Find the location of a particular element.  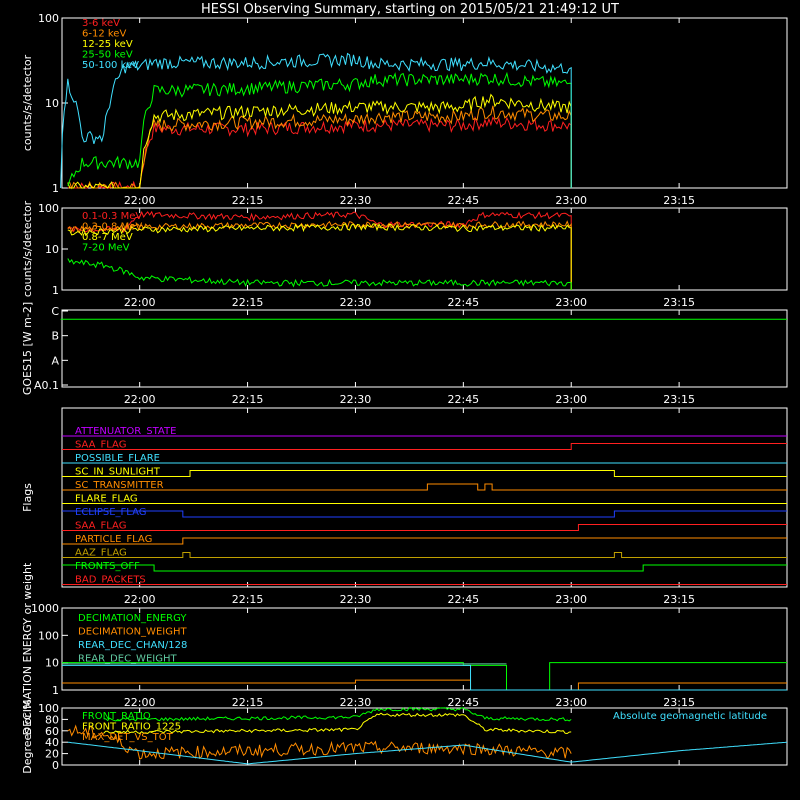

legend-entry: 25-50 keV is located at coordinates (107, 55).